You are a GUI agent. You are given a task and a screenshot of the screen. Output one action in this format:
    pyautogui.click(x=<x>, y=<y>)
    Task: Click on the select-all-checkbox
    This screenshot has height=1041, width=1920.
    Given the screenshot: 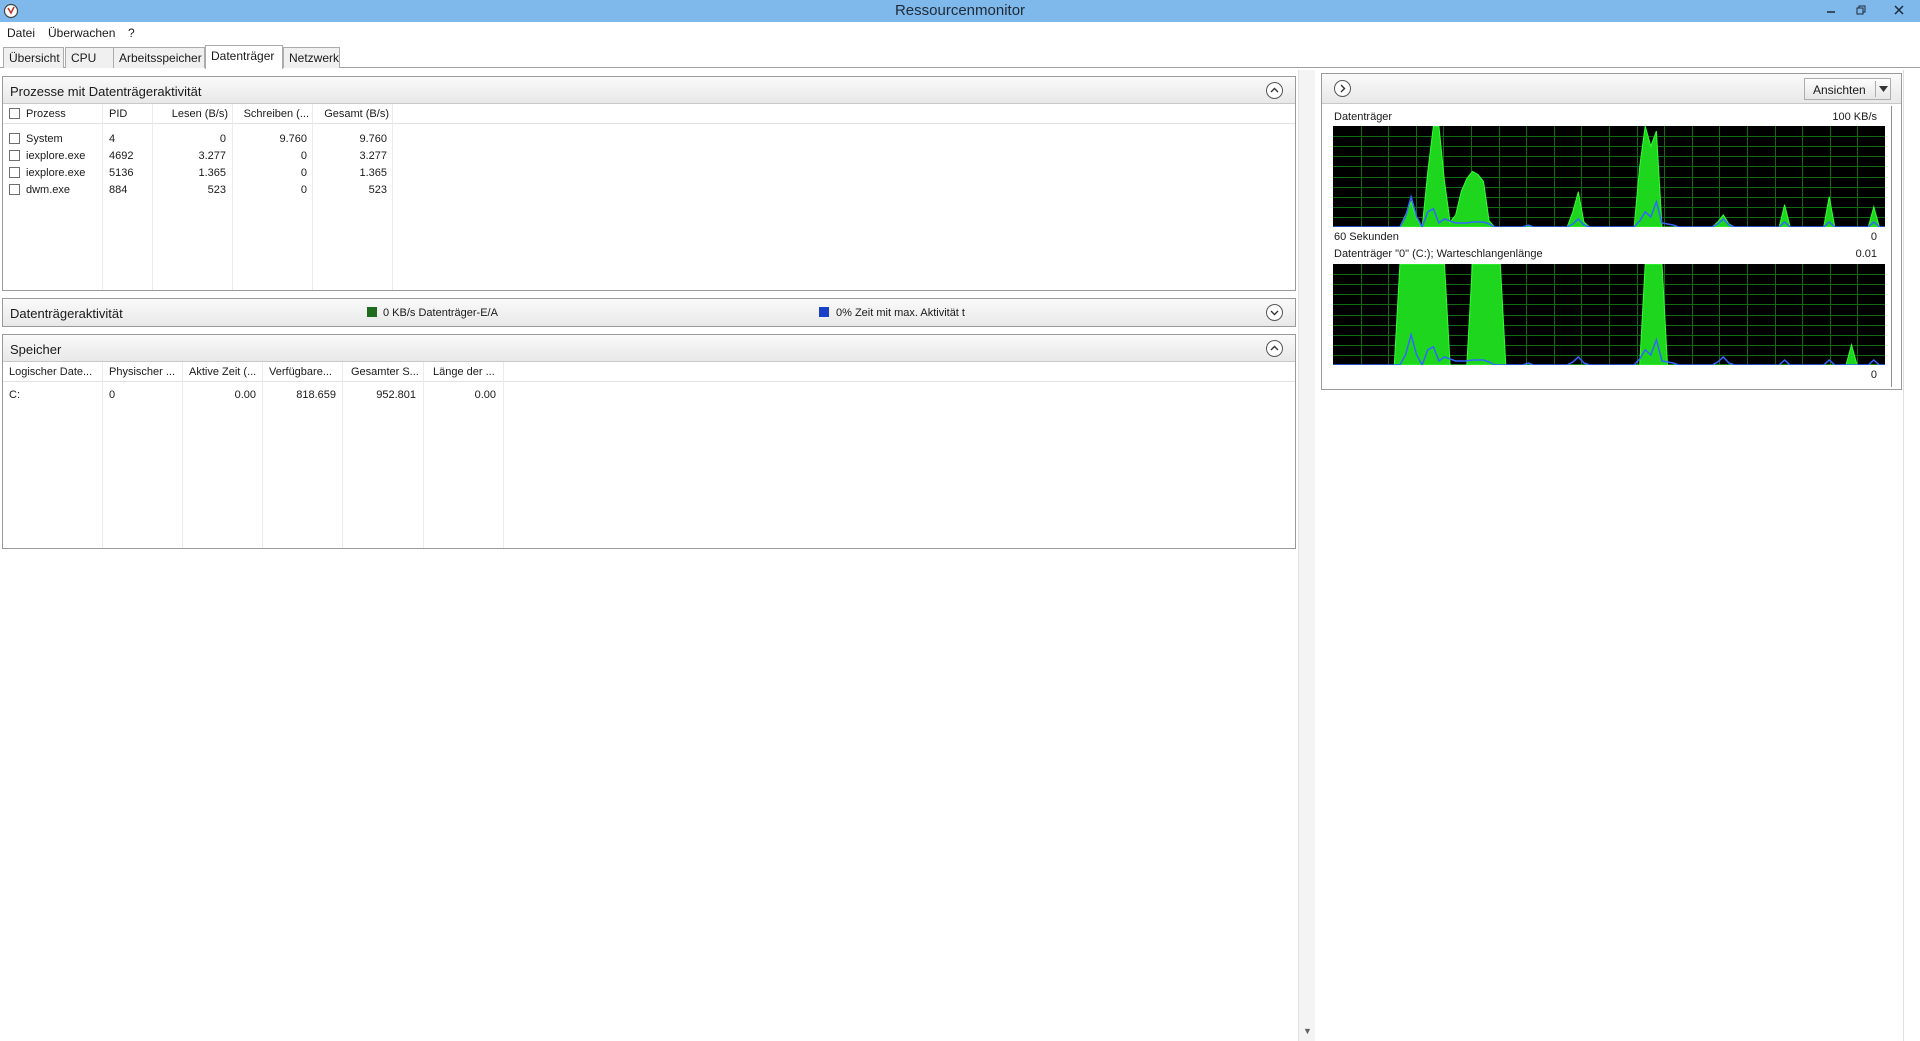 What is the action you would take?
    pyautogui.click(x=14, y=113)
    